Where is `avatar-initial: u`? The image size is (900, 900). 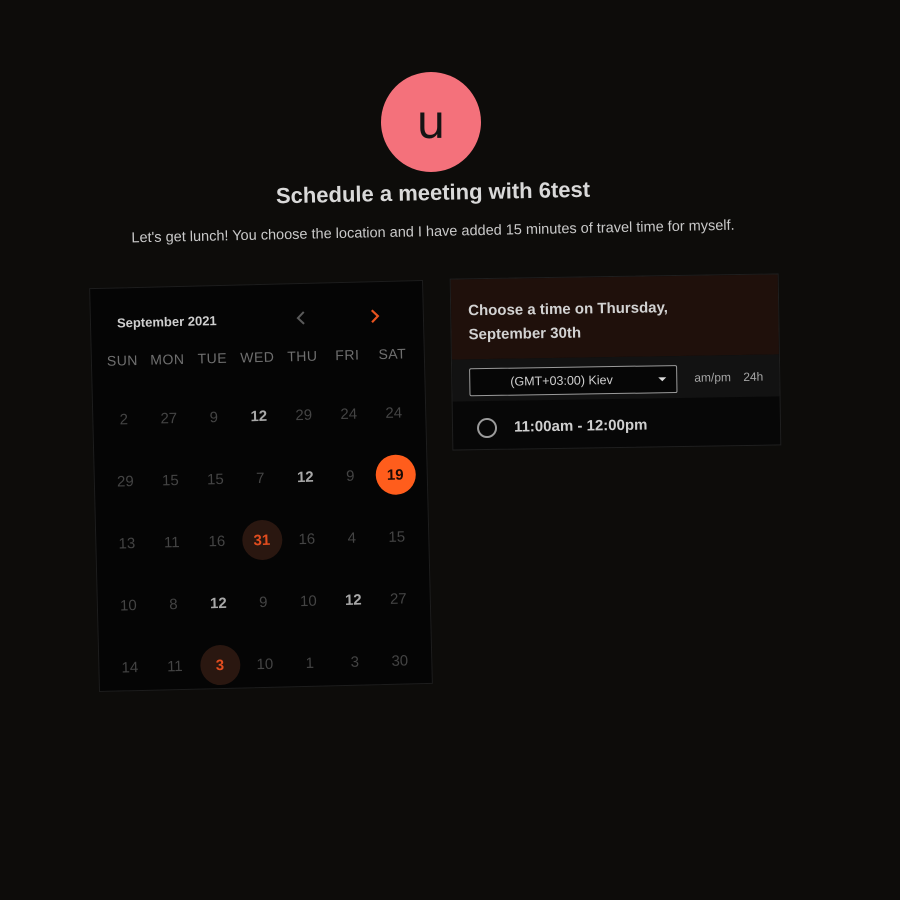 avatar-initial: u is located at coordinates (431, 122).